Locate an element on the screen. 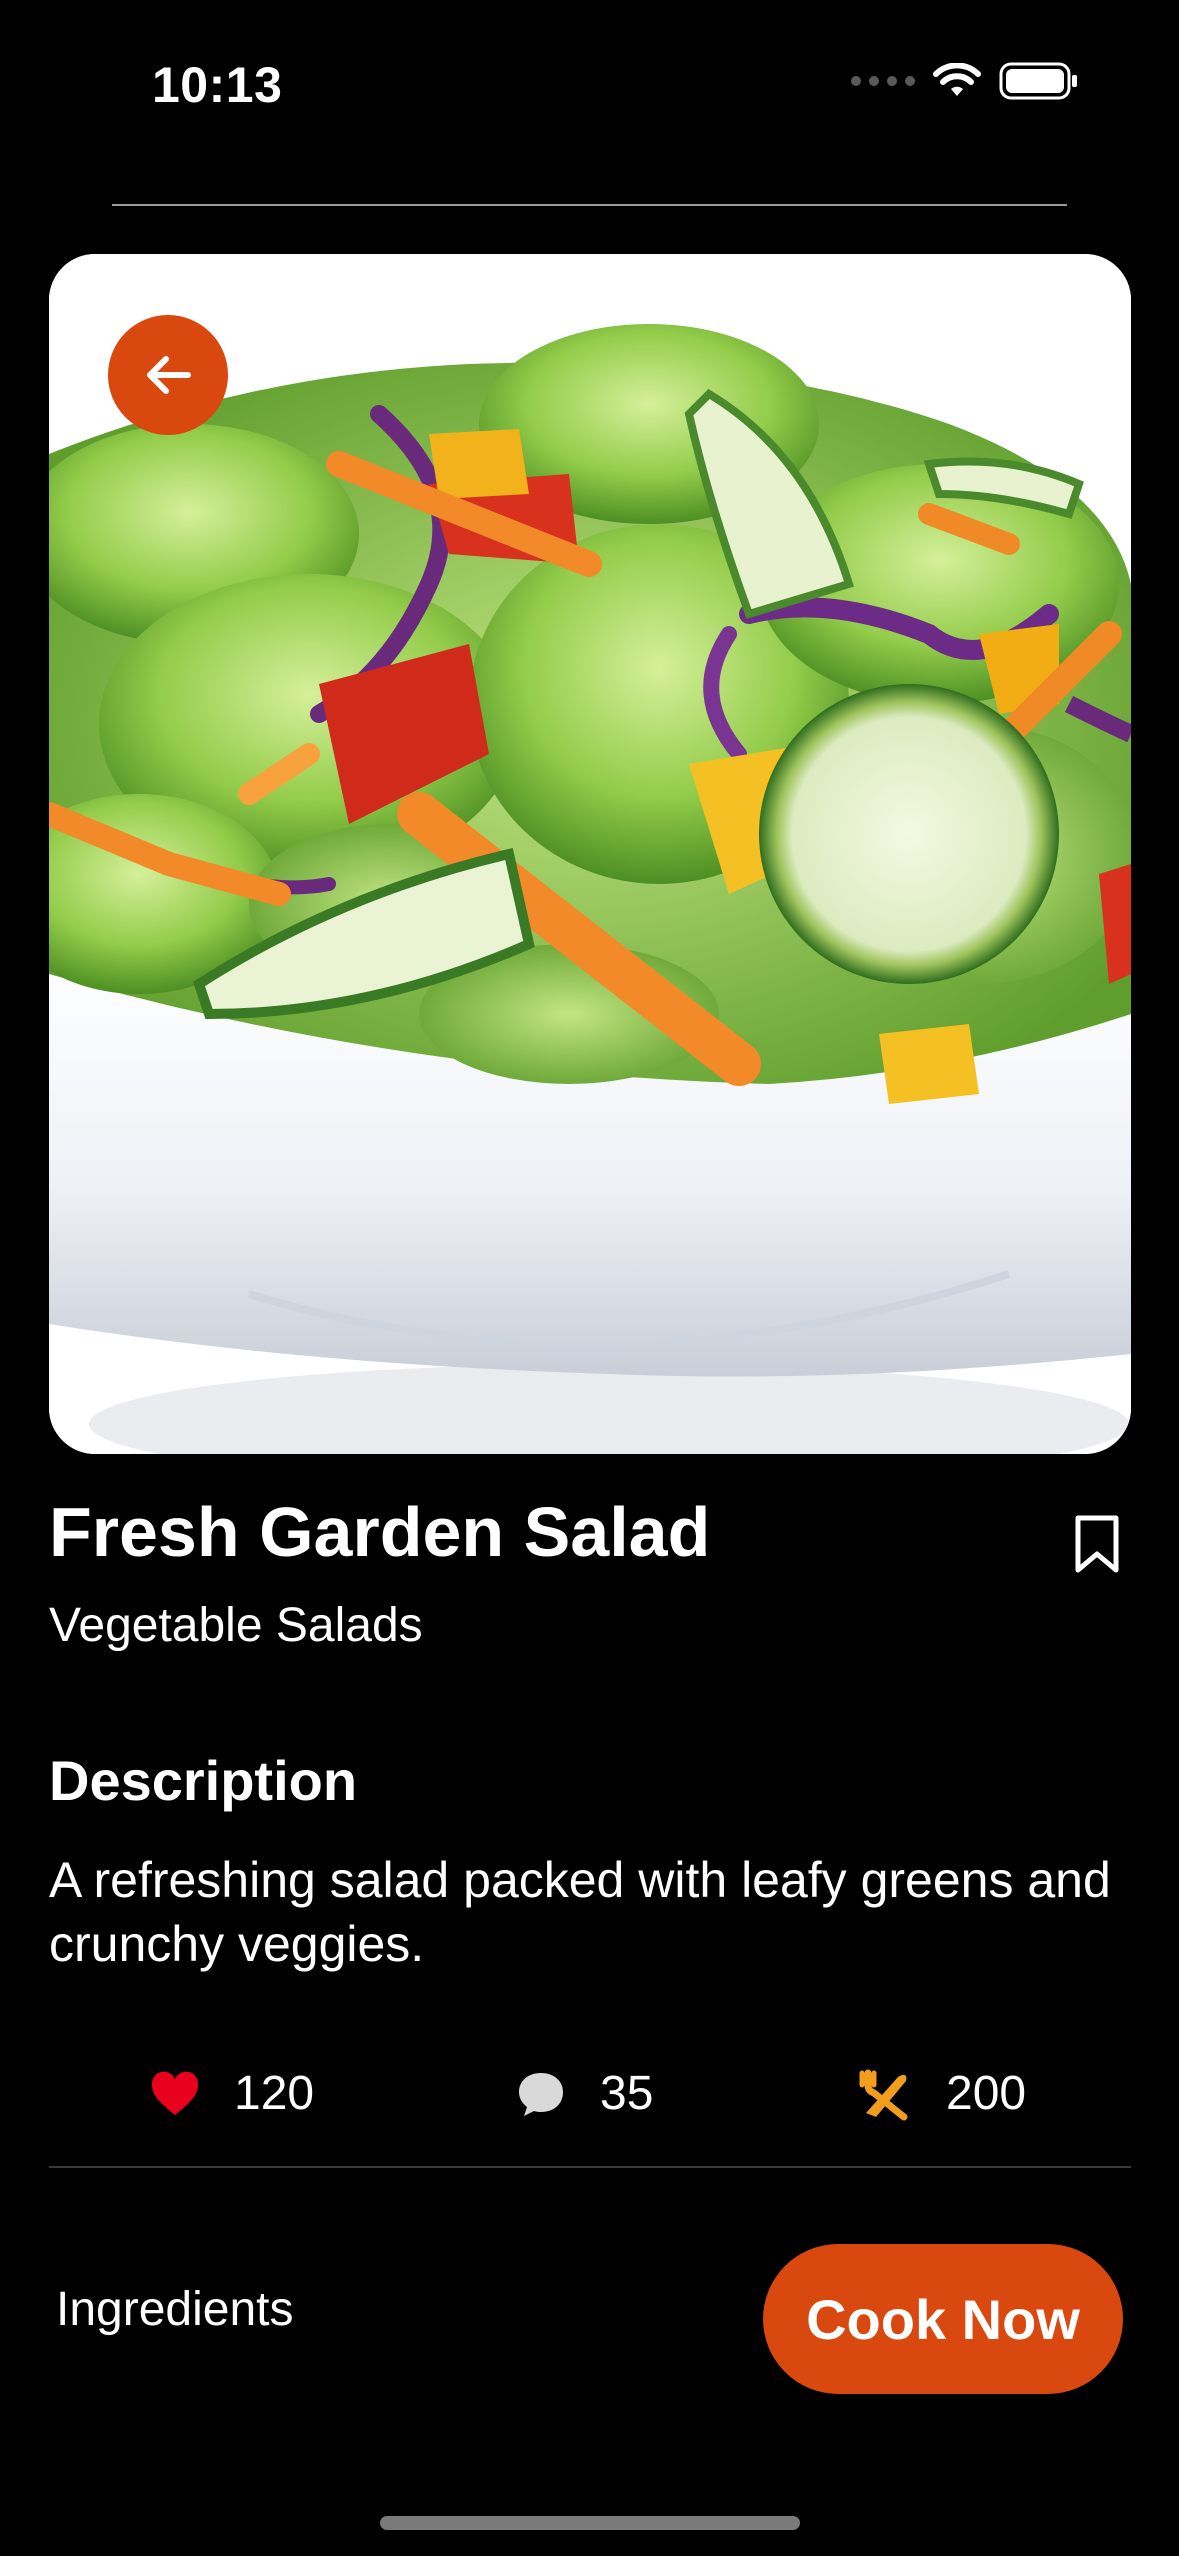 This screenshot has width=1179, height=2556. bookmark-icon is located at coordinates (1097, 1544).